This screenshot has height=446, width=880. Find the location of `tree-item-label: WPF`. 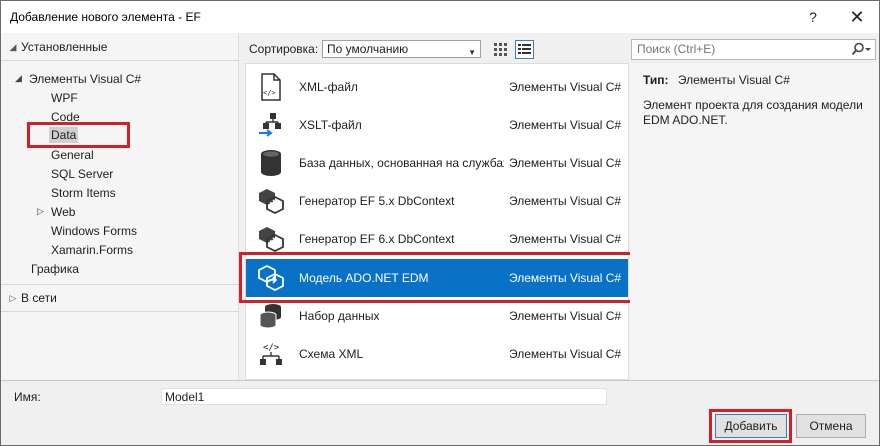

tree-item-label: WPF is located at coordinates (64, 97).